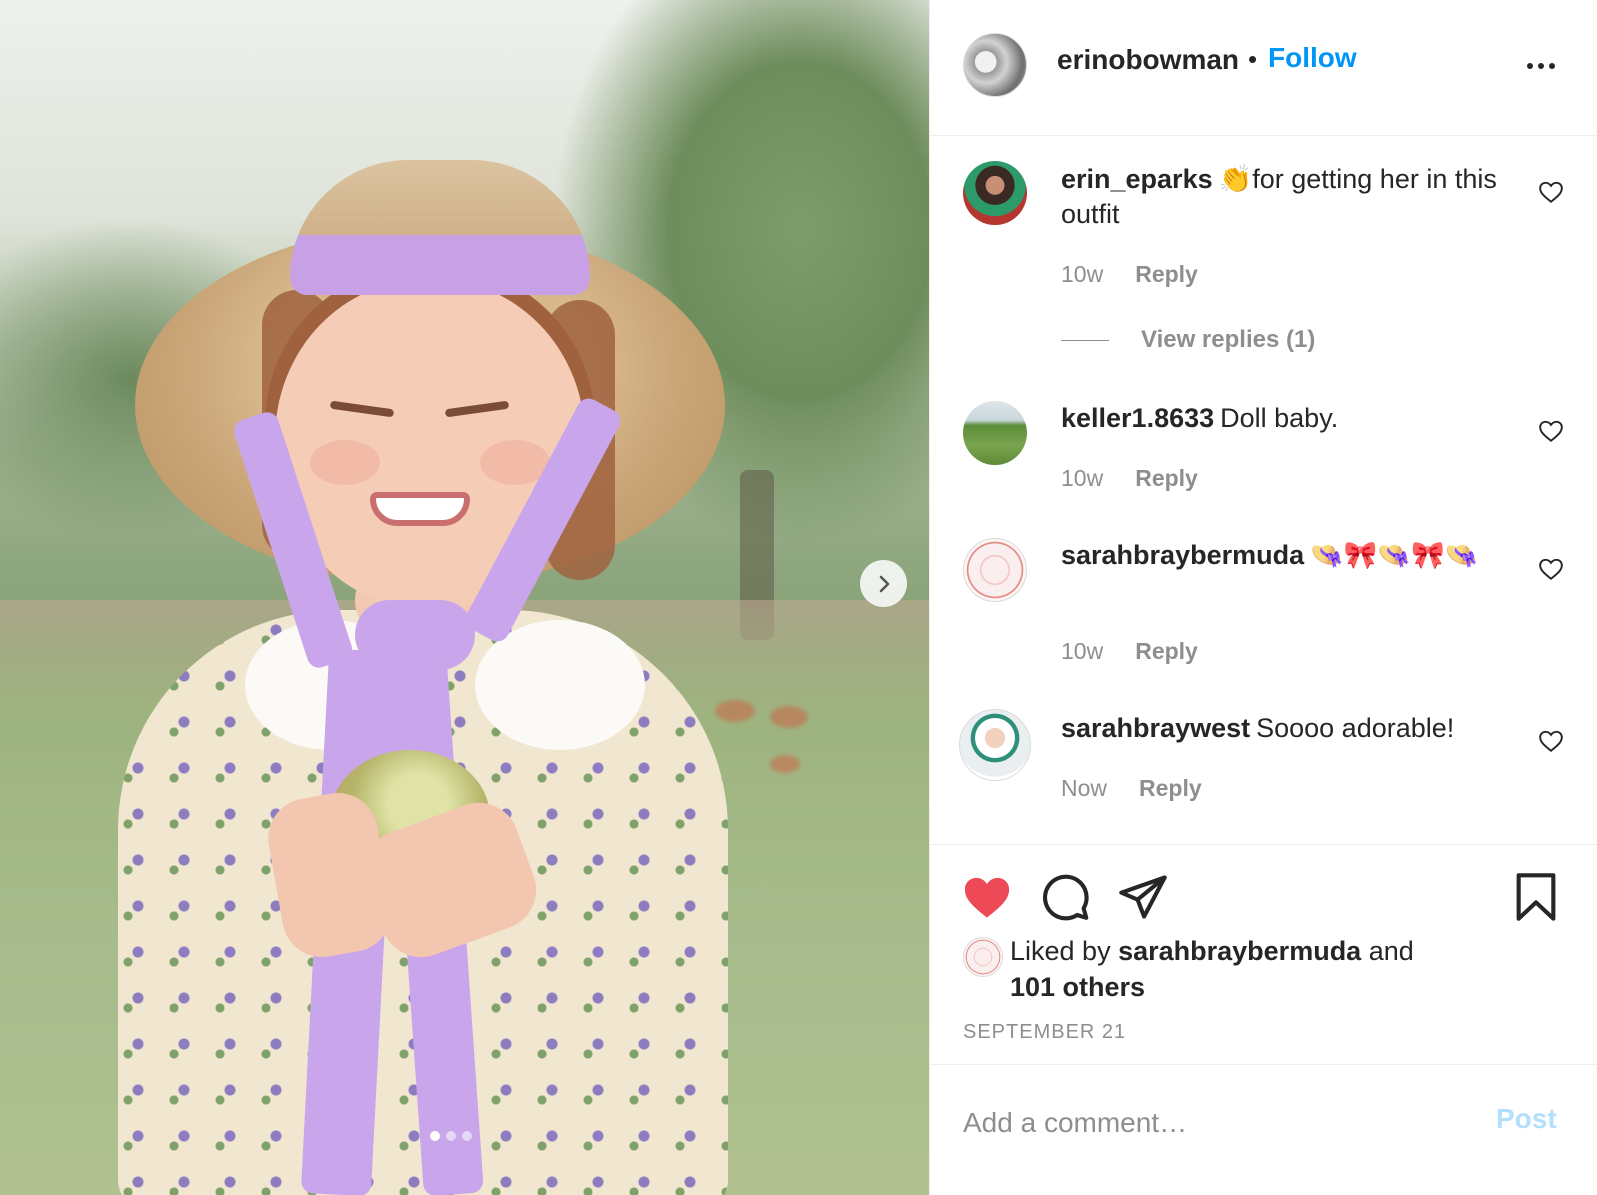 This screenshot has width=1597, height=1195. What do you see at coordinates (1182, 555) in the screenshot?
I see `commenter-username: sarahbraybermuda` at bounding box center [1182, 555].